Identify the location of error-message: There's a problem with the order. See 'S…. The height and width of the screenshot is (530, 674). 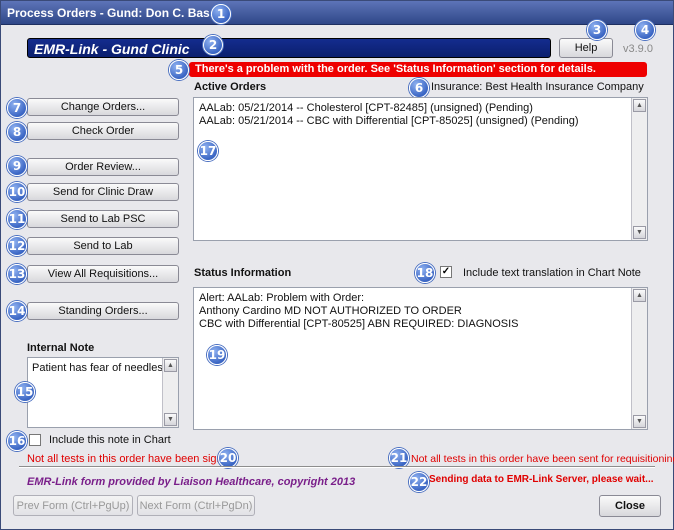
(395, 69).